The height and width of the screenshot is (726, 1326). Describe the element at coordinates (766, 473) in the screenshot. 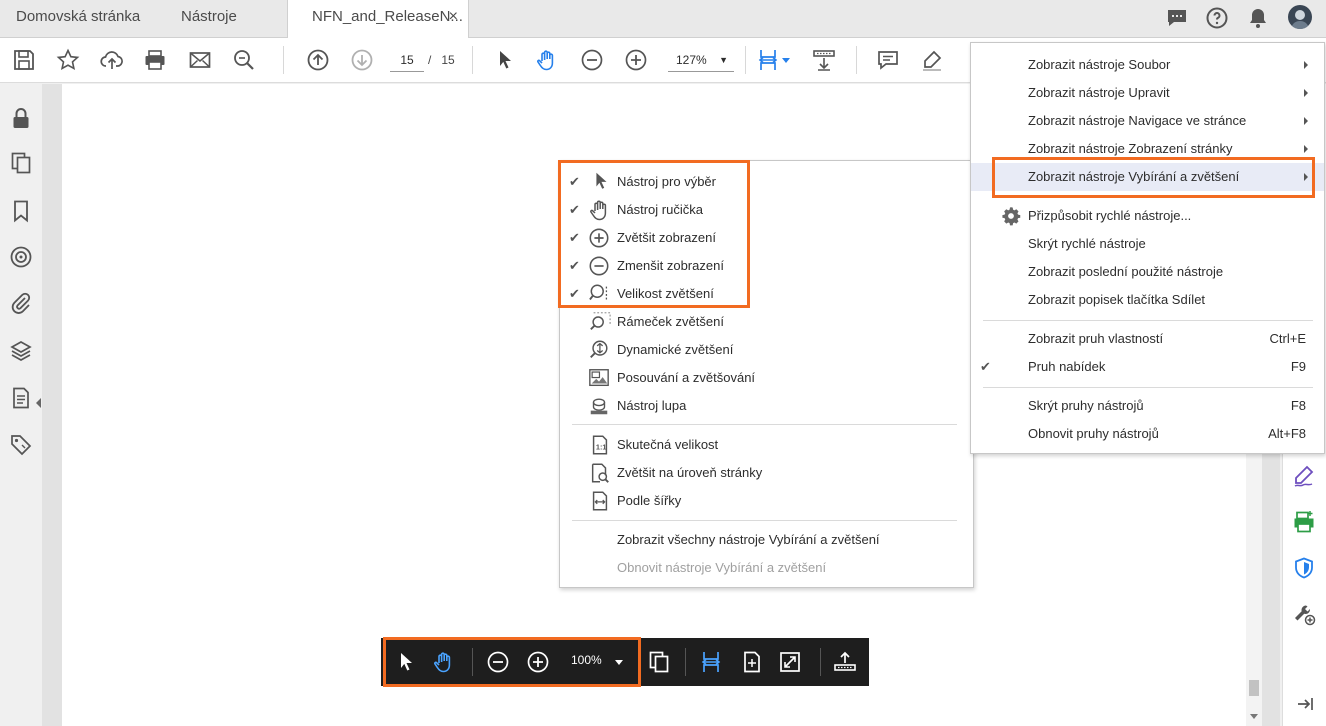

I see `menu-item-fit-page: Zvětšit na úroveň stránky` at that location.